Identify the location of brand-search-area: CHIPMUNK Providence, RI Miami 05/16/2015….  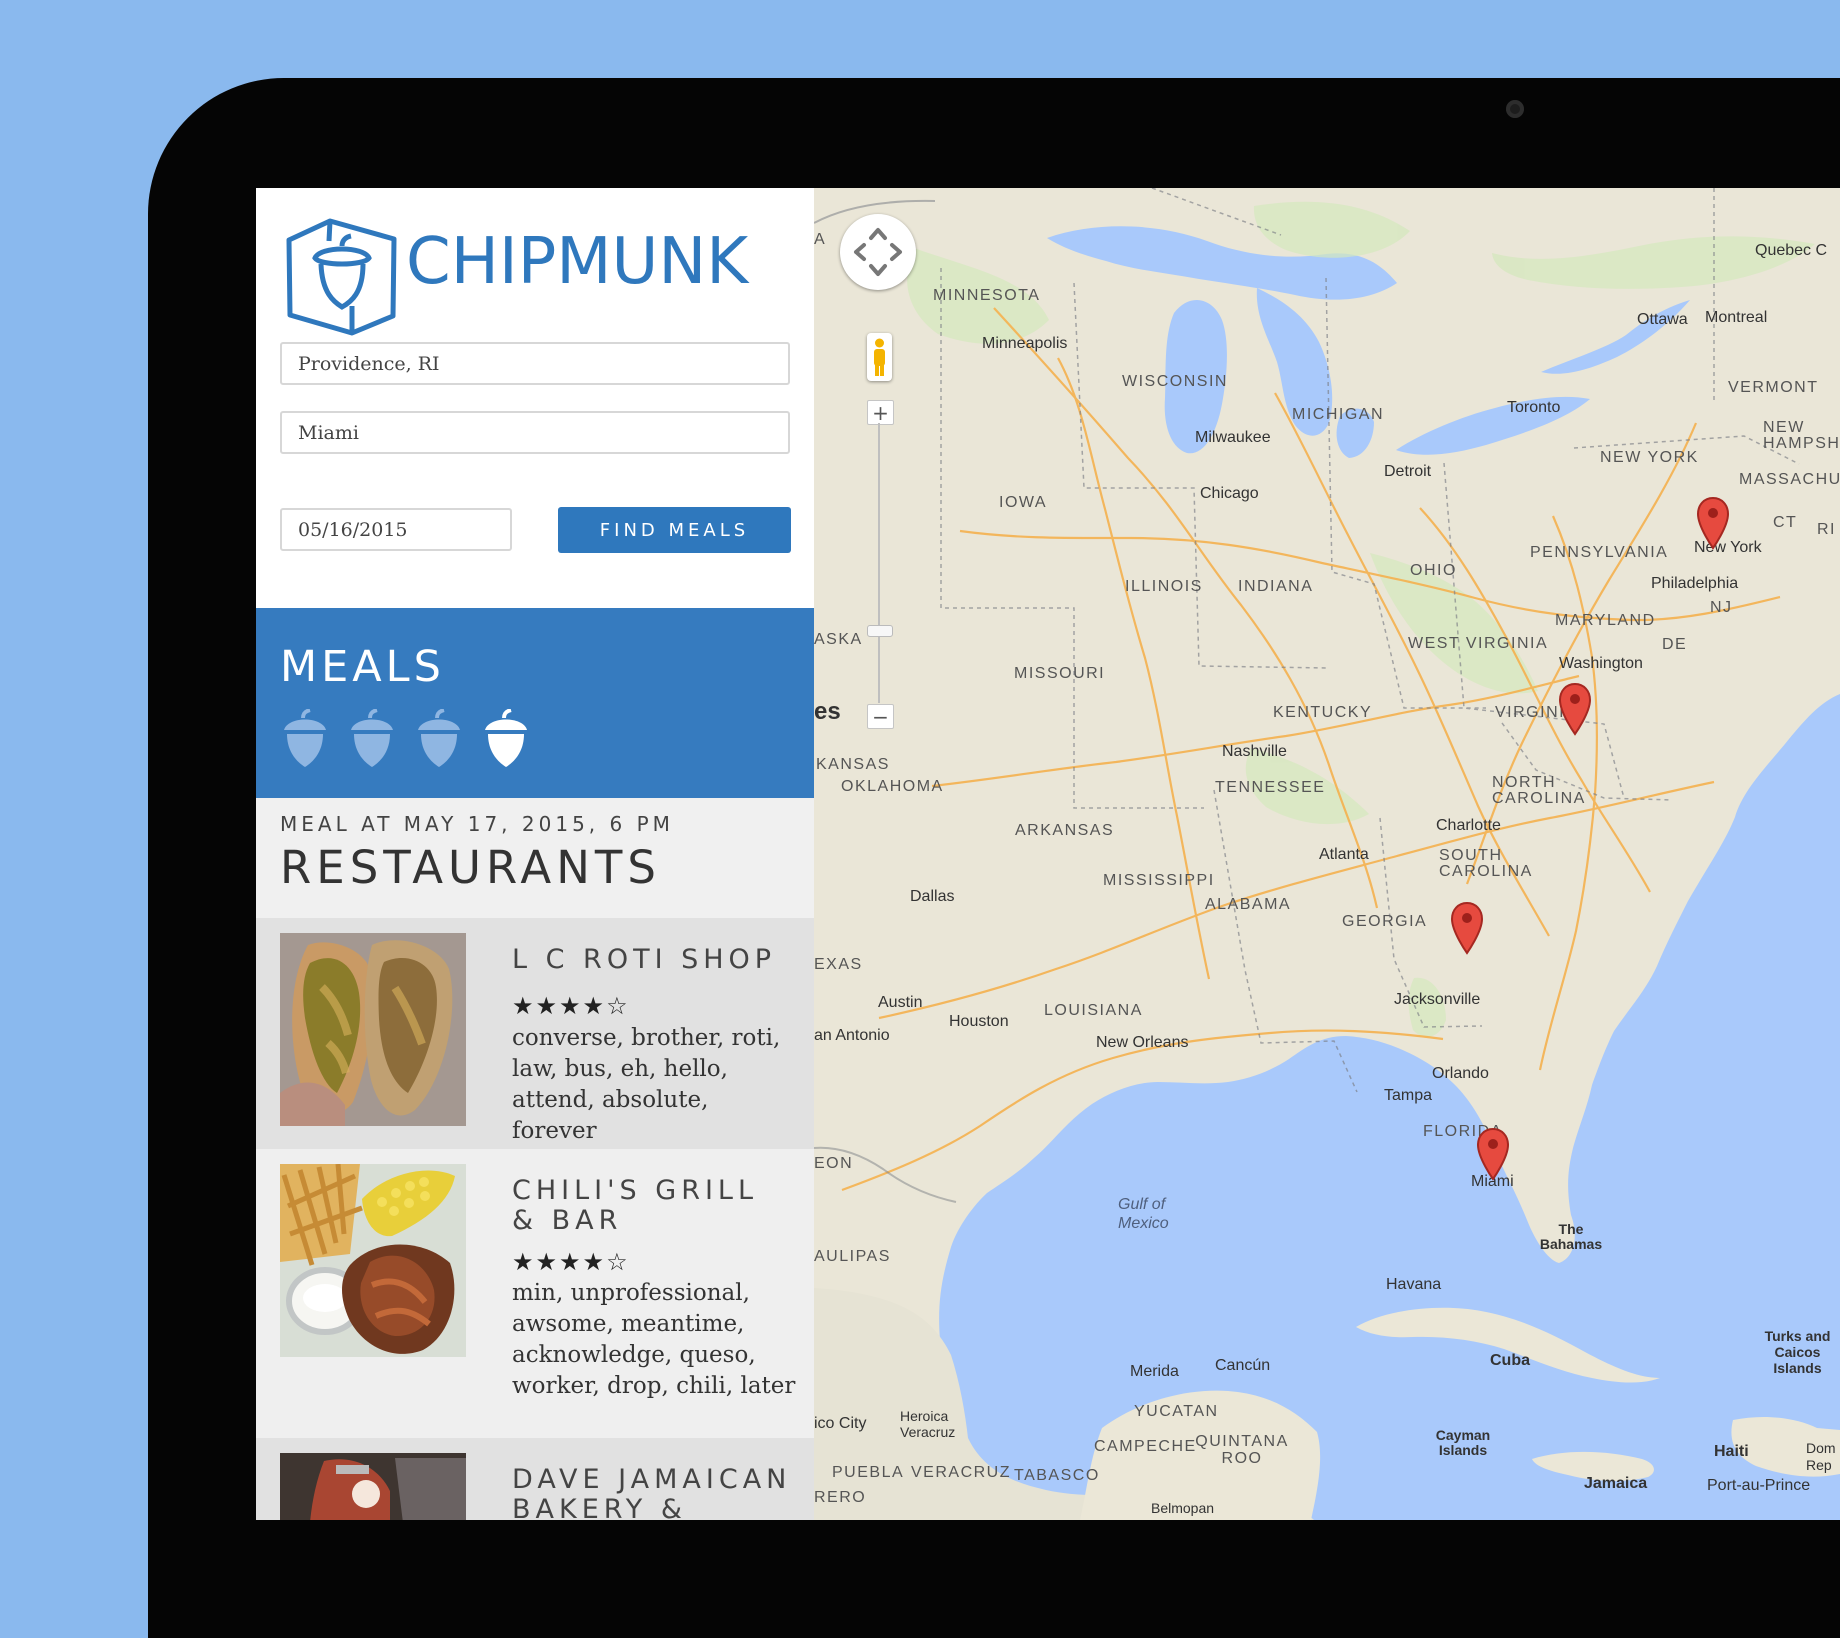
(535, 398).